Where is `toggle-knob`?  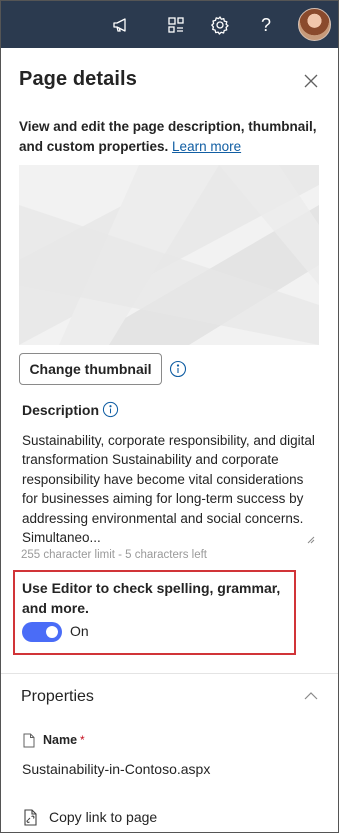
toggle-knob is located at coordinates (52, 632).